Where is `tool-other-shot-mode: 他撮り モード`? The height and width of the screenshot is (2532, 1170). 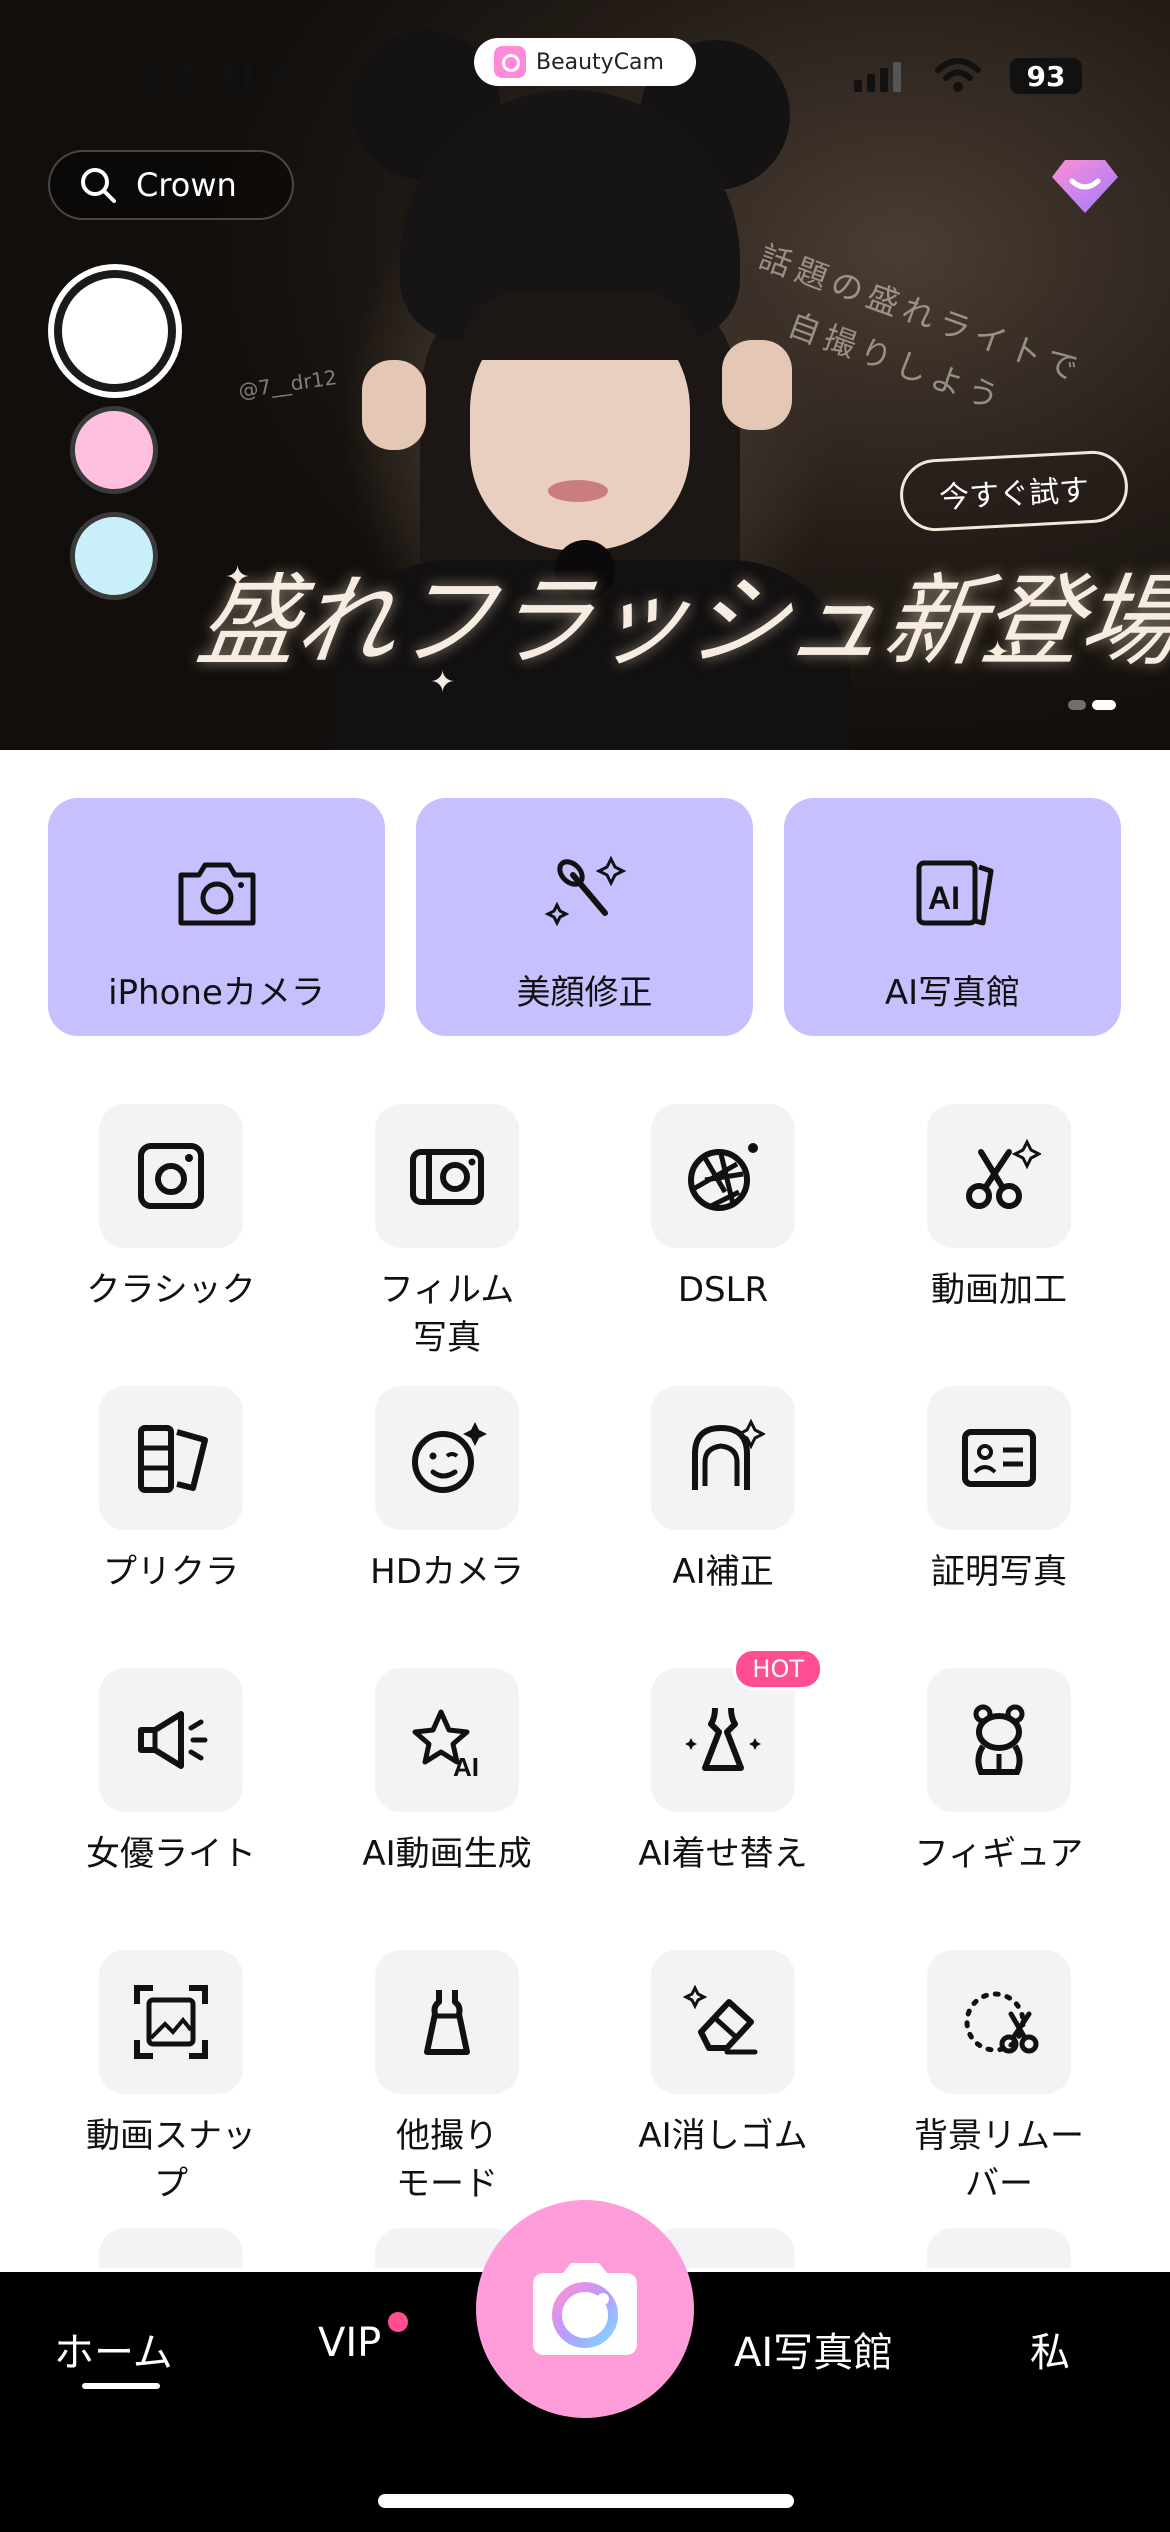
tool-other-shot-mode: 他撮り モード is located at coordinates (447, 2079).